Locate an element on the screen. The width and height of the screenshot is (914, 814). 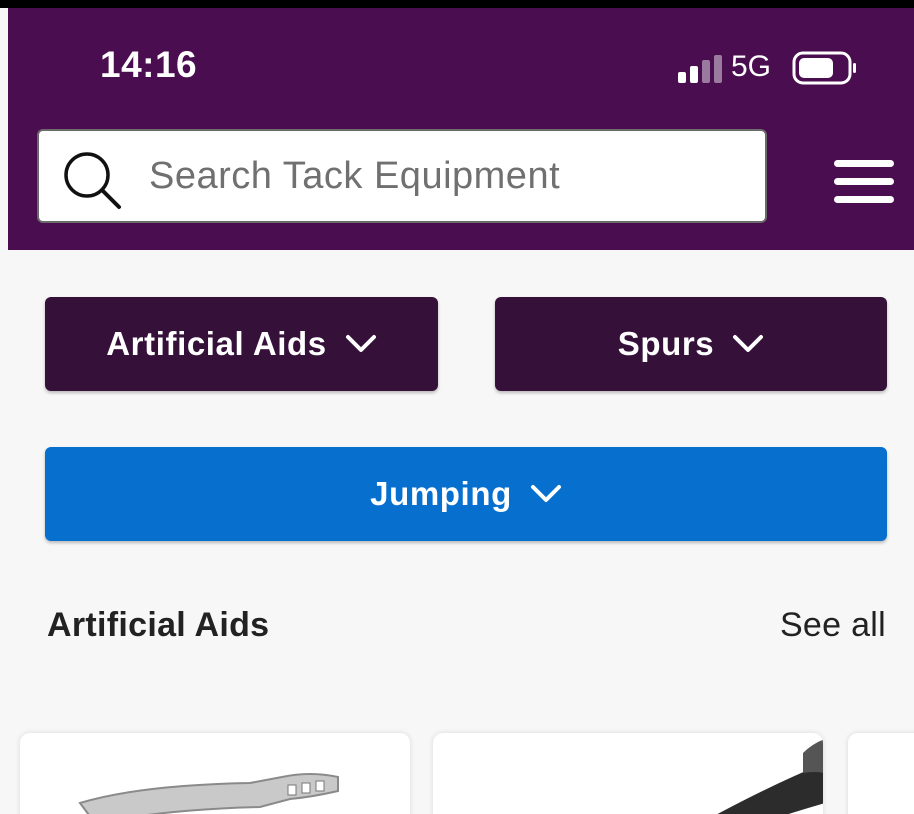
filter-artificial-aids-button: Artificial Aids is located at coordinates (241, 344).